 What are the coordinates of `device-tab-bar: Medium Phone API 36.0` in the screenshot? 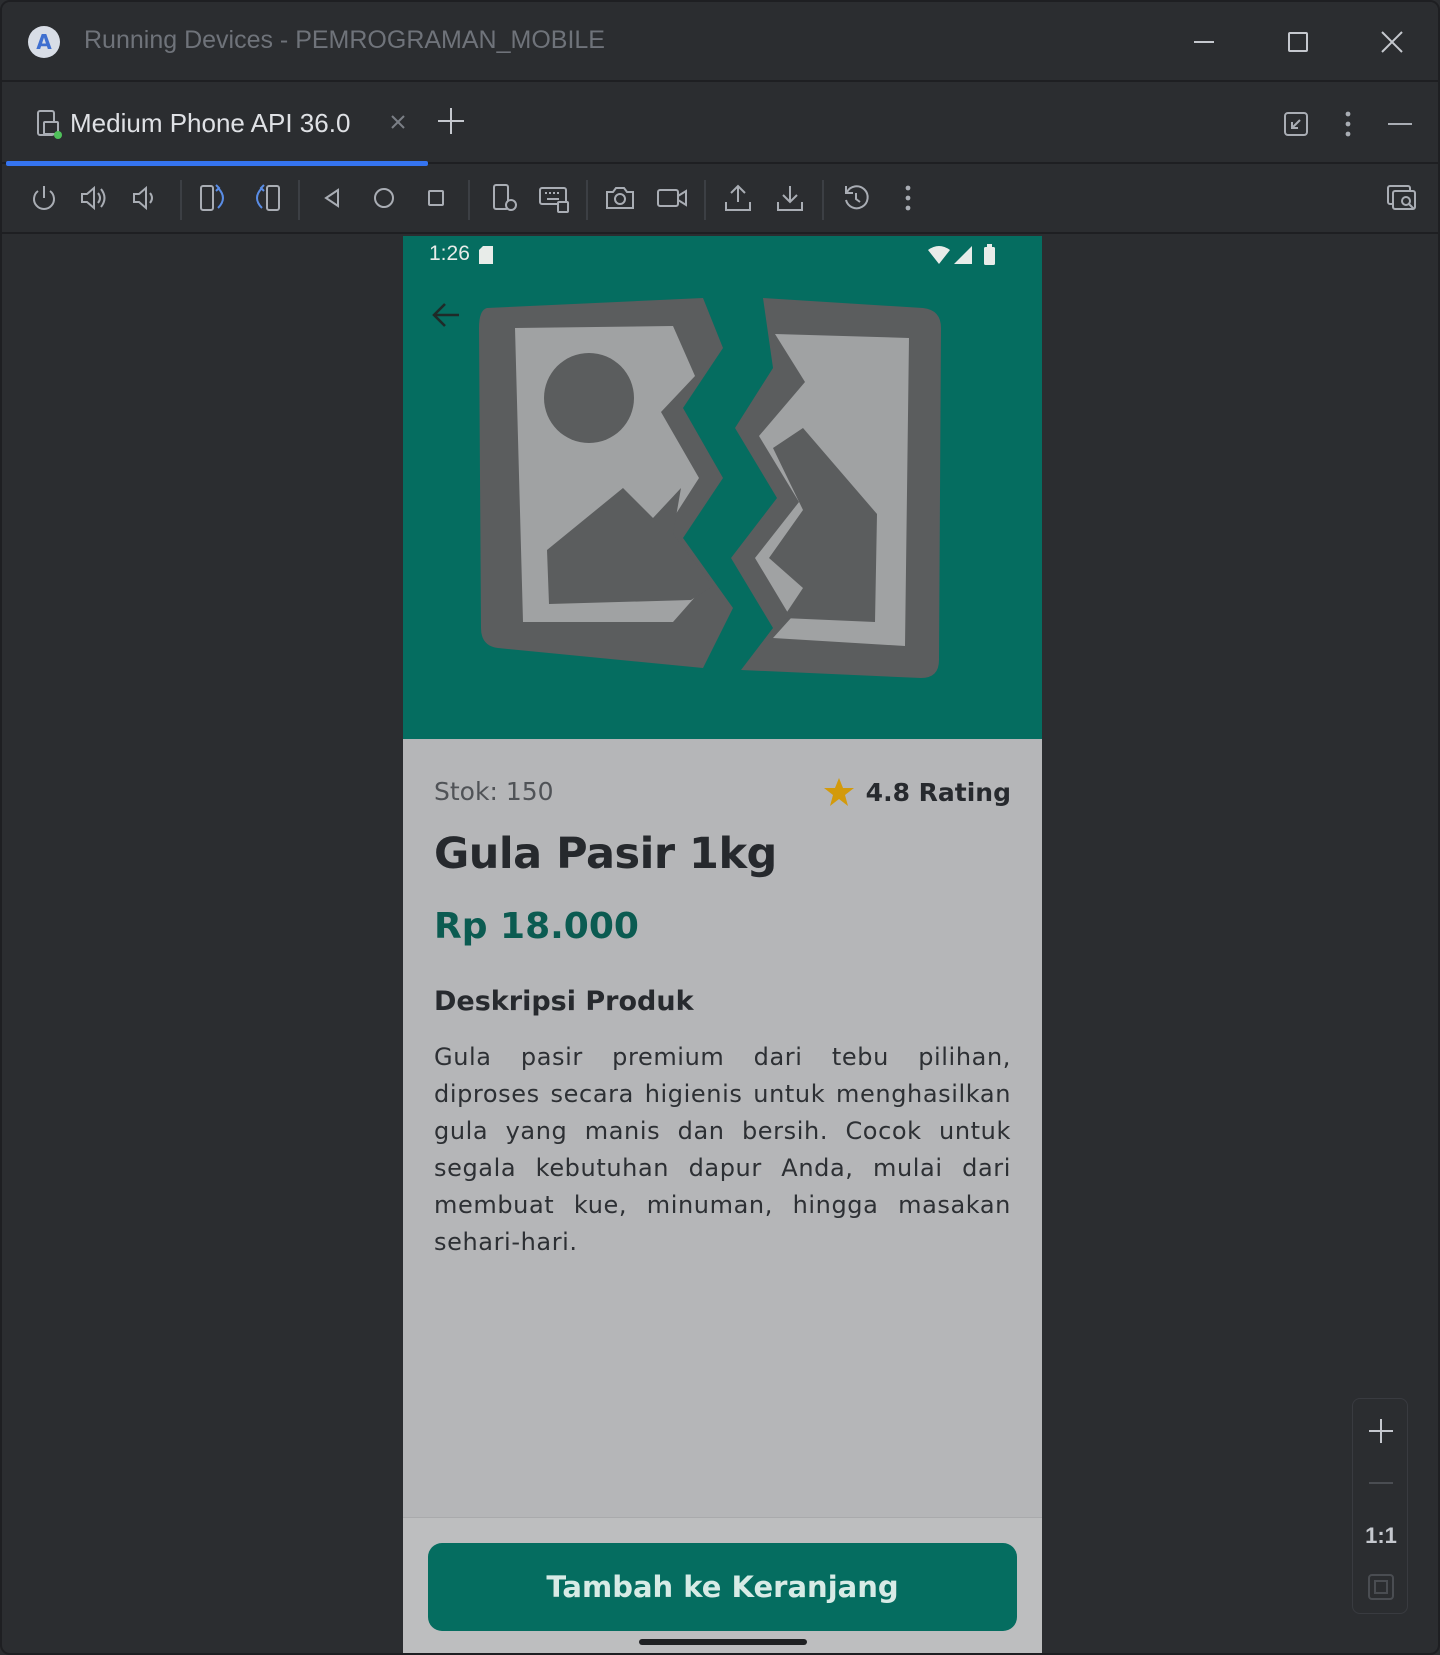 It's located at (720, 124).